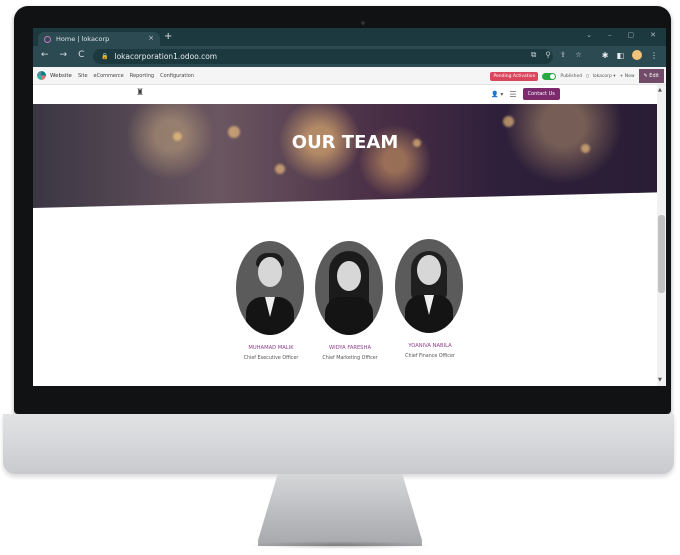 Image resolution: width=680 pixels, height=555 pixels. What do you see at coordinates (363, 23) in the screenshot?
I see `camera-icon` at bounding box center [363, 23].